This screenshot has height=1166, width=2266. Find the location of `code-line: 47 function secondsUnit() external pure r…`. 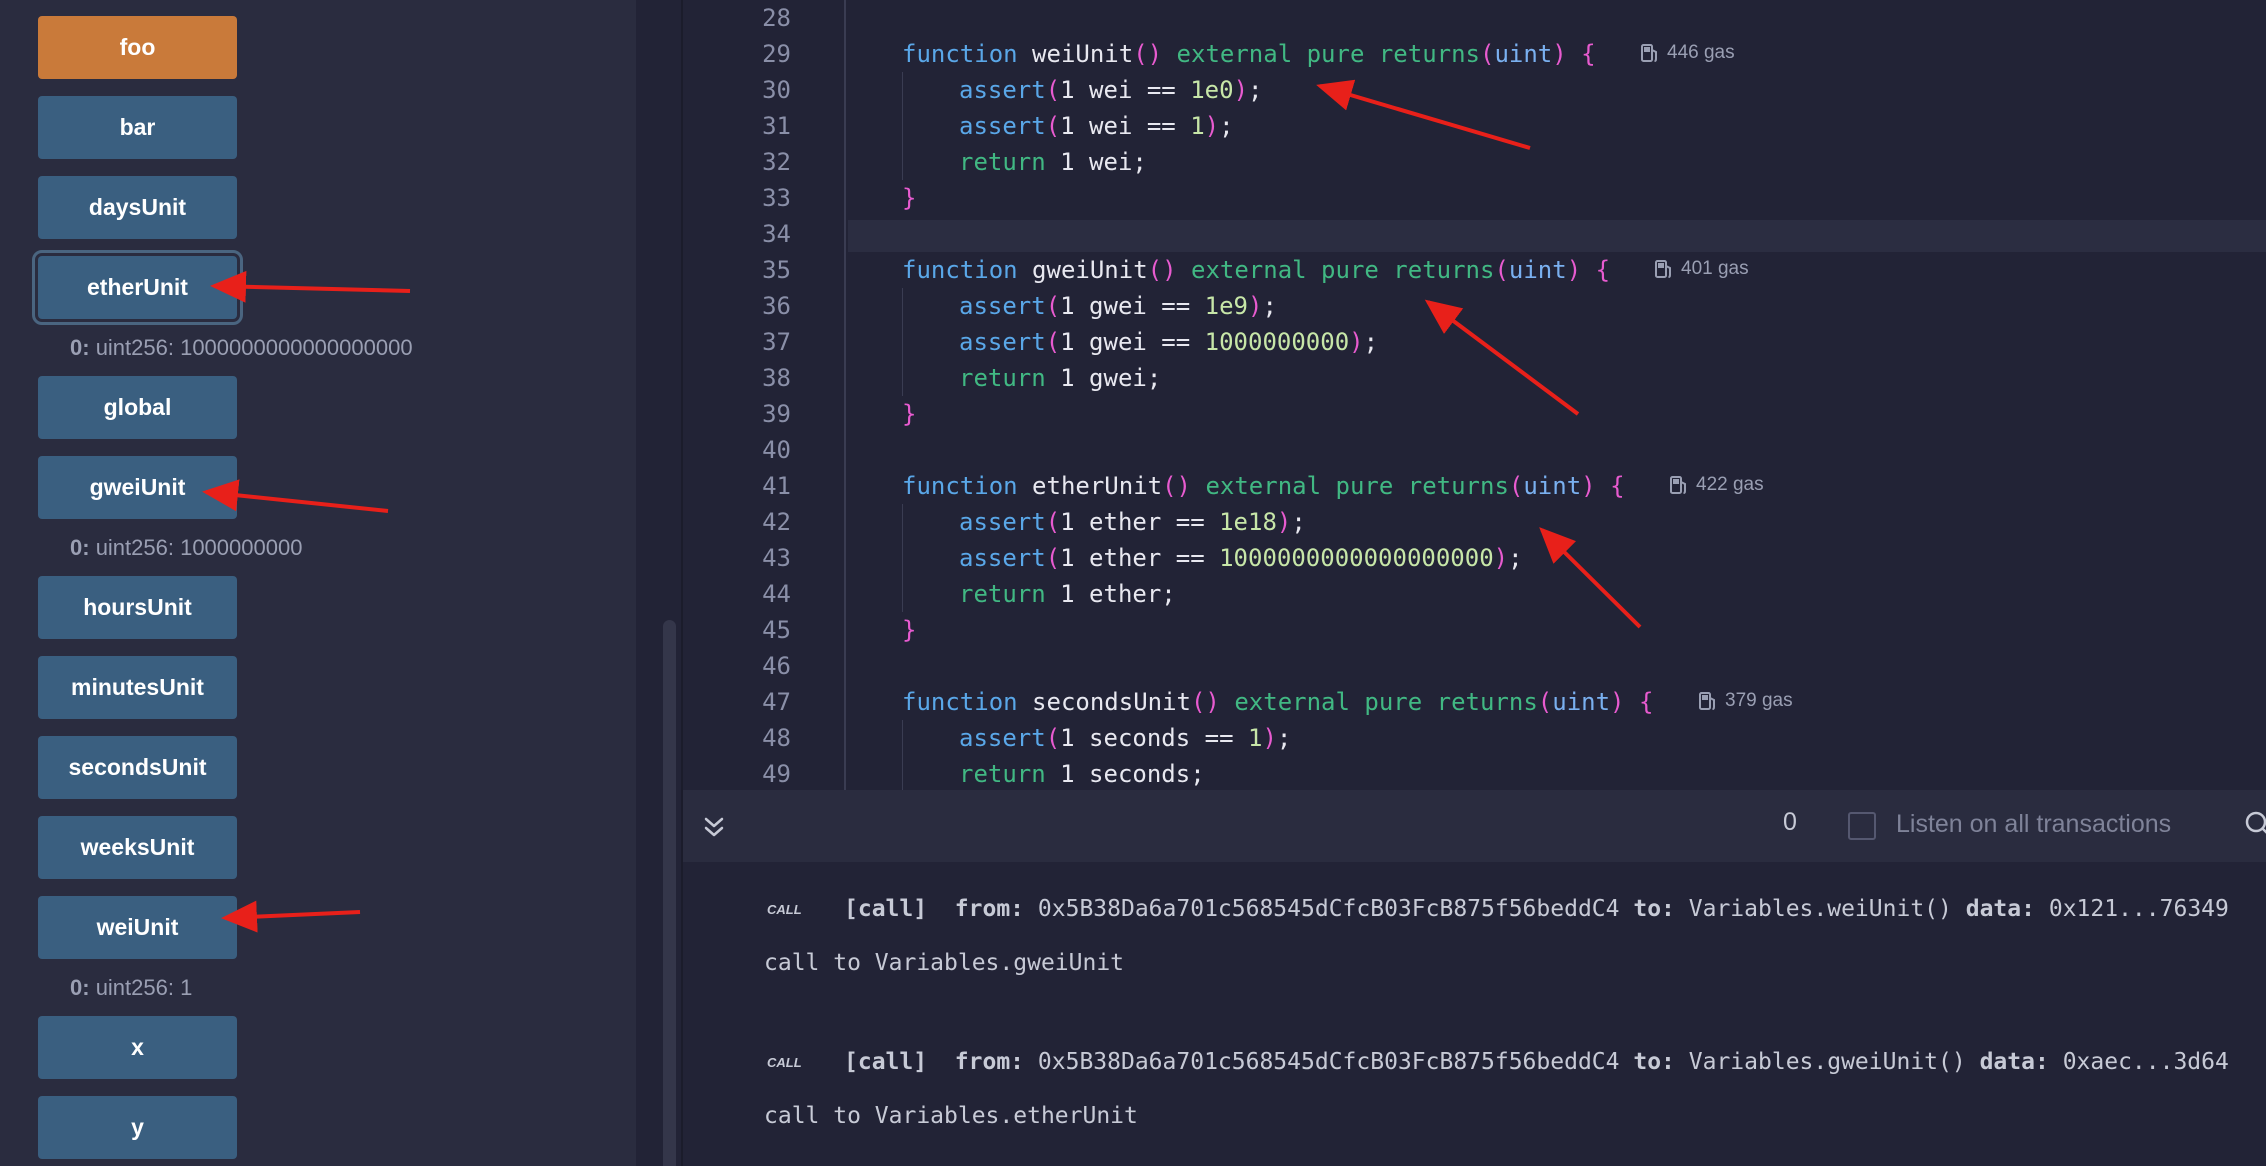

code-line: 47 function secondsUnit() external pure r… is located at coordinates (1474, 702).